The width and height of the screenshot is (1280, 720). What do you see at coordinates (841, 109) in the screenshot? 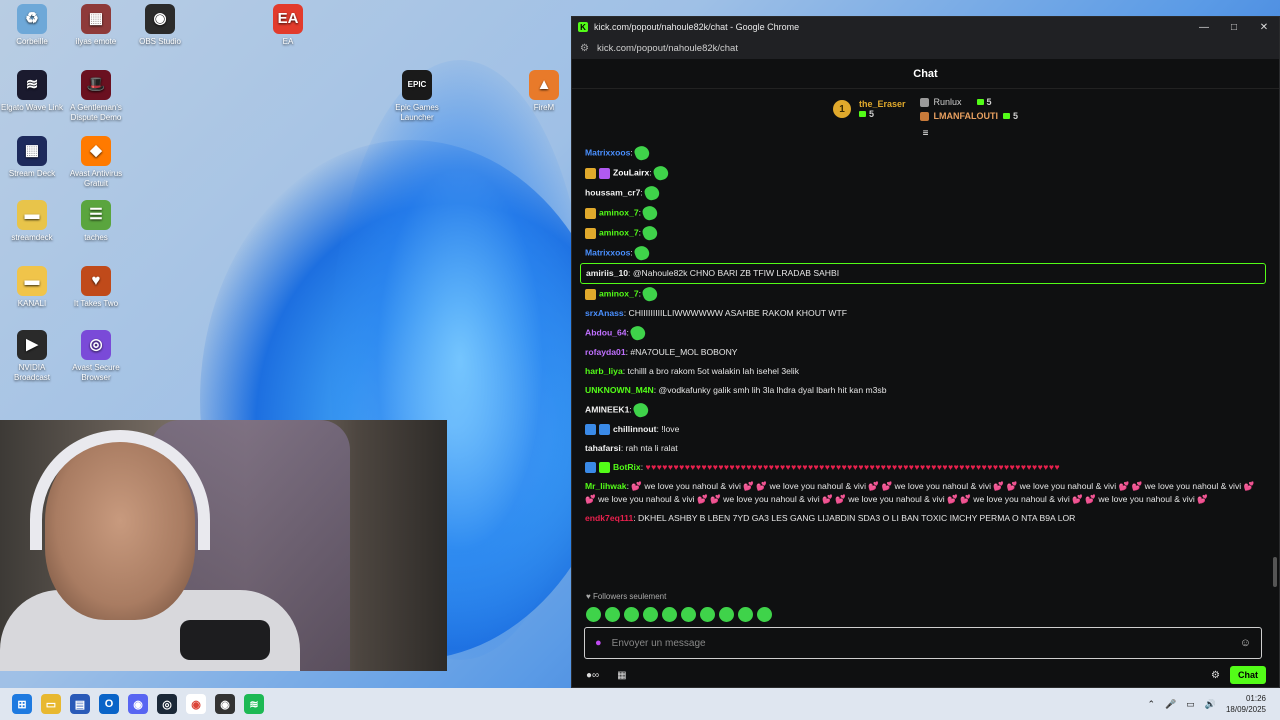
I see `rank-medal-icon: 1` at bounding box center [841, 109].